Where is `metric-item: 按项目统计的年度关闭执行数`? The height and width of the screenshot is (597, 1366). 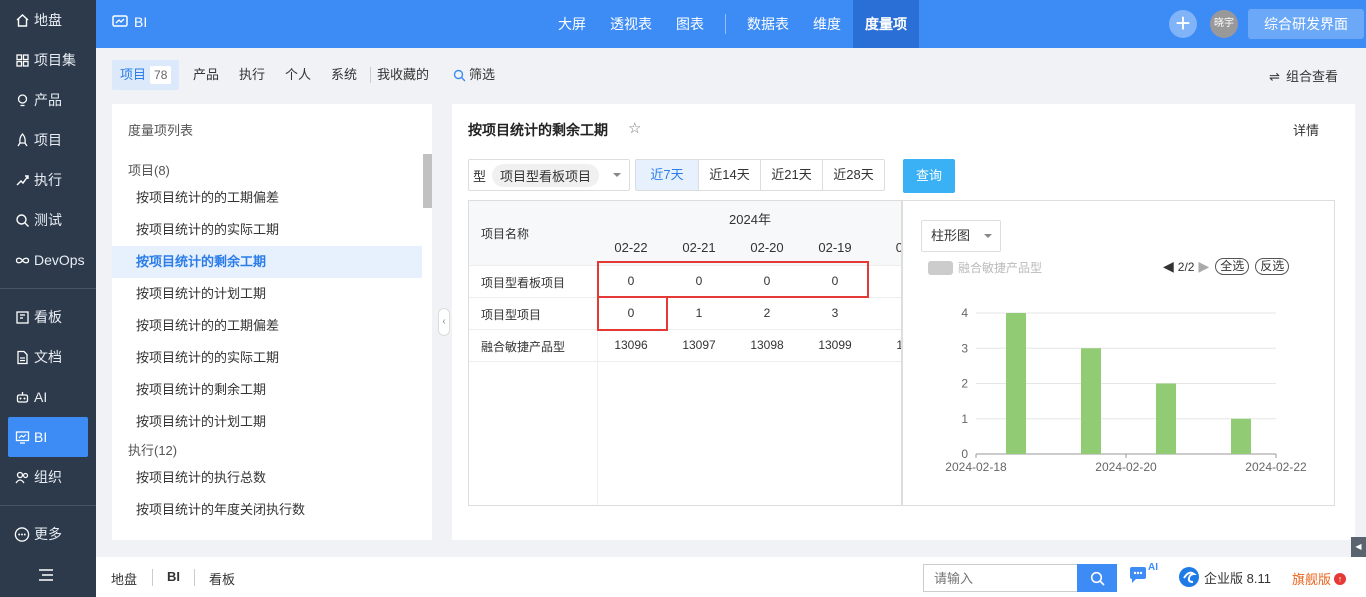
metric-item: 按项目统计的年度关闭执行数 is located at coordinates (267, 510).